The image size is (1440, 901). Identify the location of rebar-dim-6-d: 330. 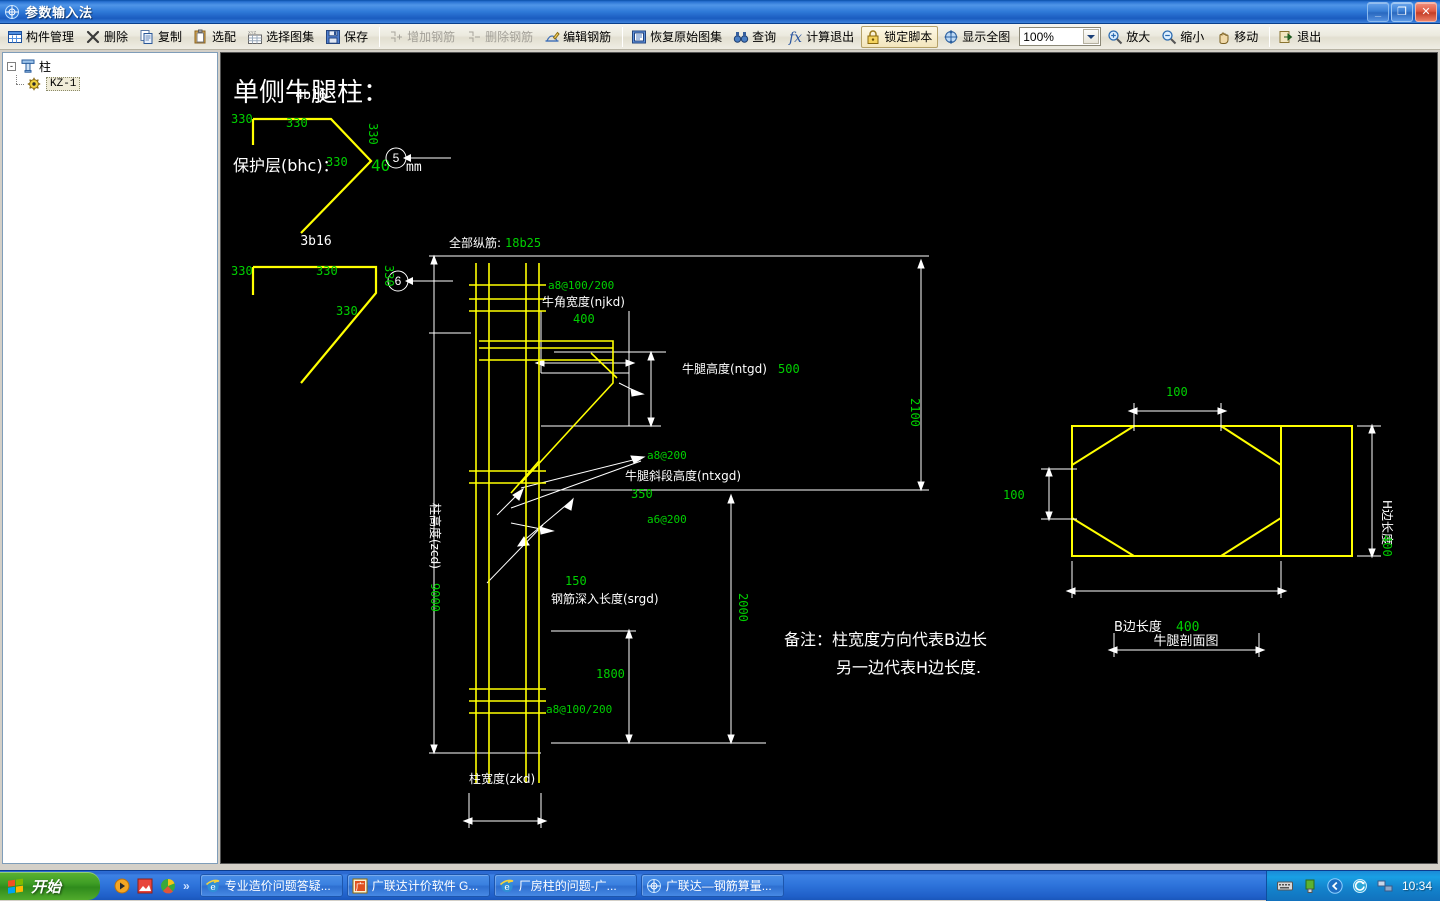
(347, 311).